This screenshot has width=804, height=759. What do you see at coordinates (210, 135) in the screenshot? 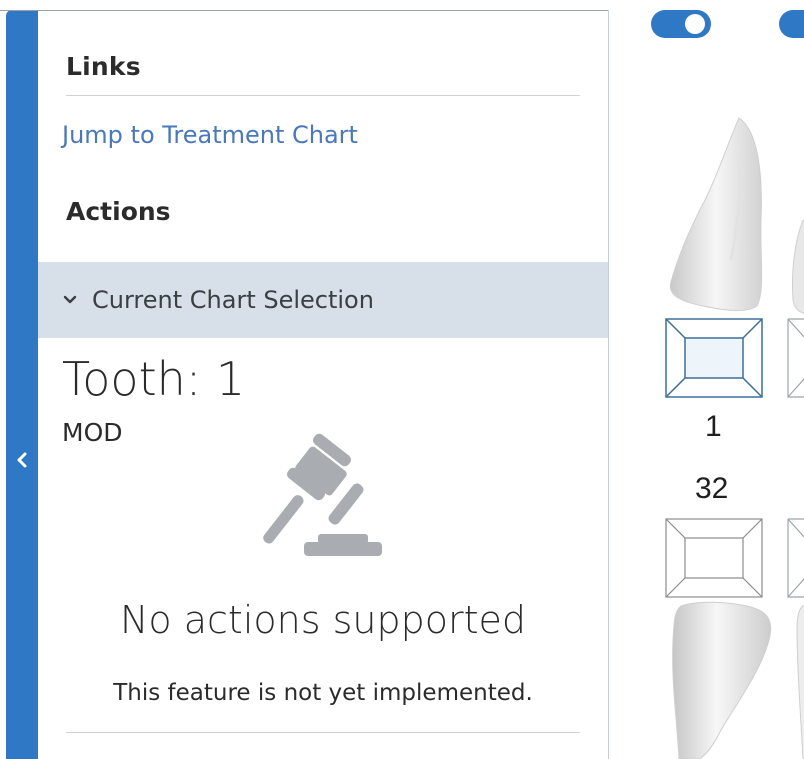
I see `jump-to-treatment-chart-link: Jump to Treatment Chart` at bounding box center [210, 135].